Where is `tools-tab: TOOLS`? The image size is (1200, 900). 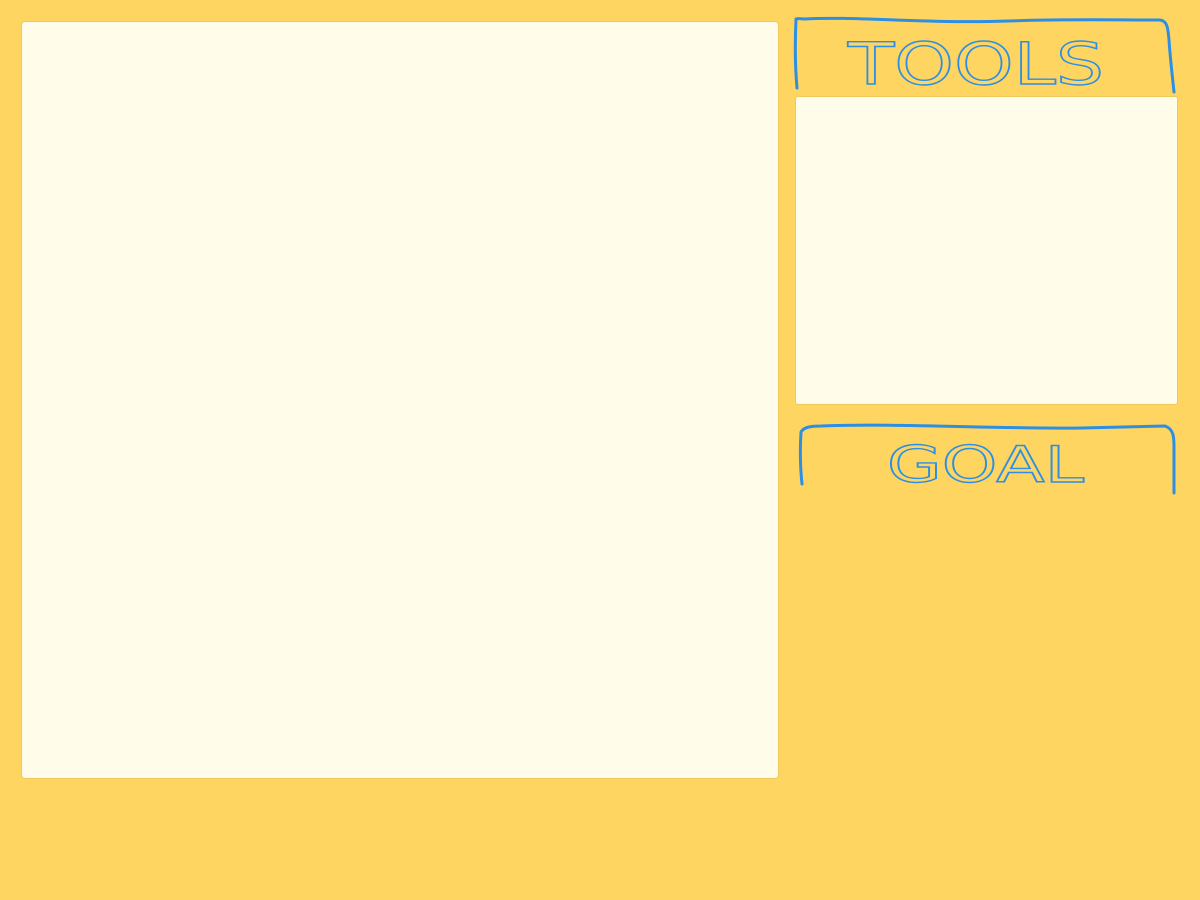 tools-tab: TOOLS is located at coordinates (984, 57).